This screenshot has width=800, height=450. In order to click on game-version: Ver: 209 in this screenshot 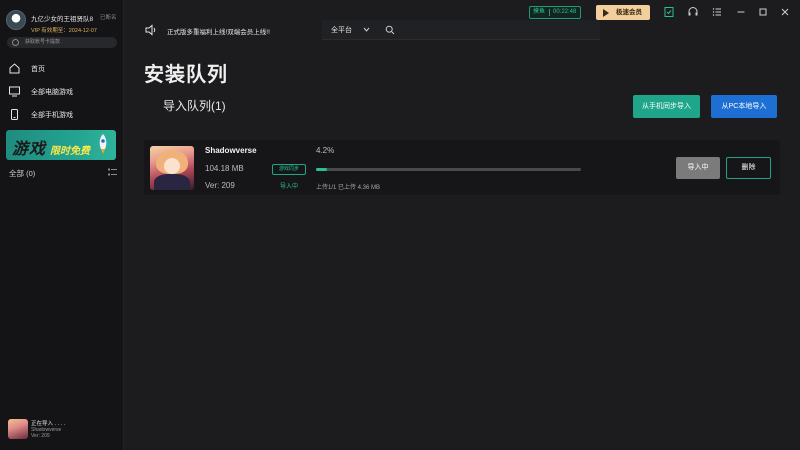, I will do `click(220, 185)`.